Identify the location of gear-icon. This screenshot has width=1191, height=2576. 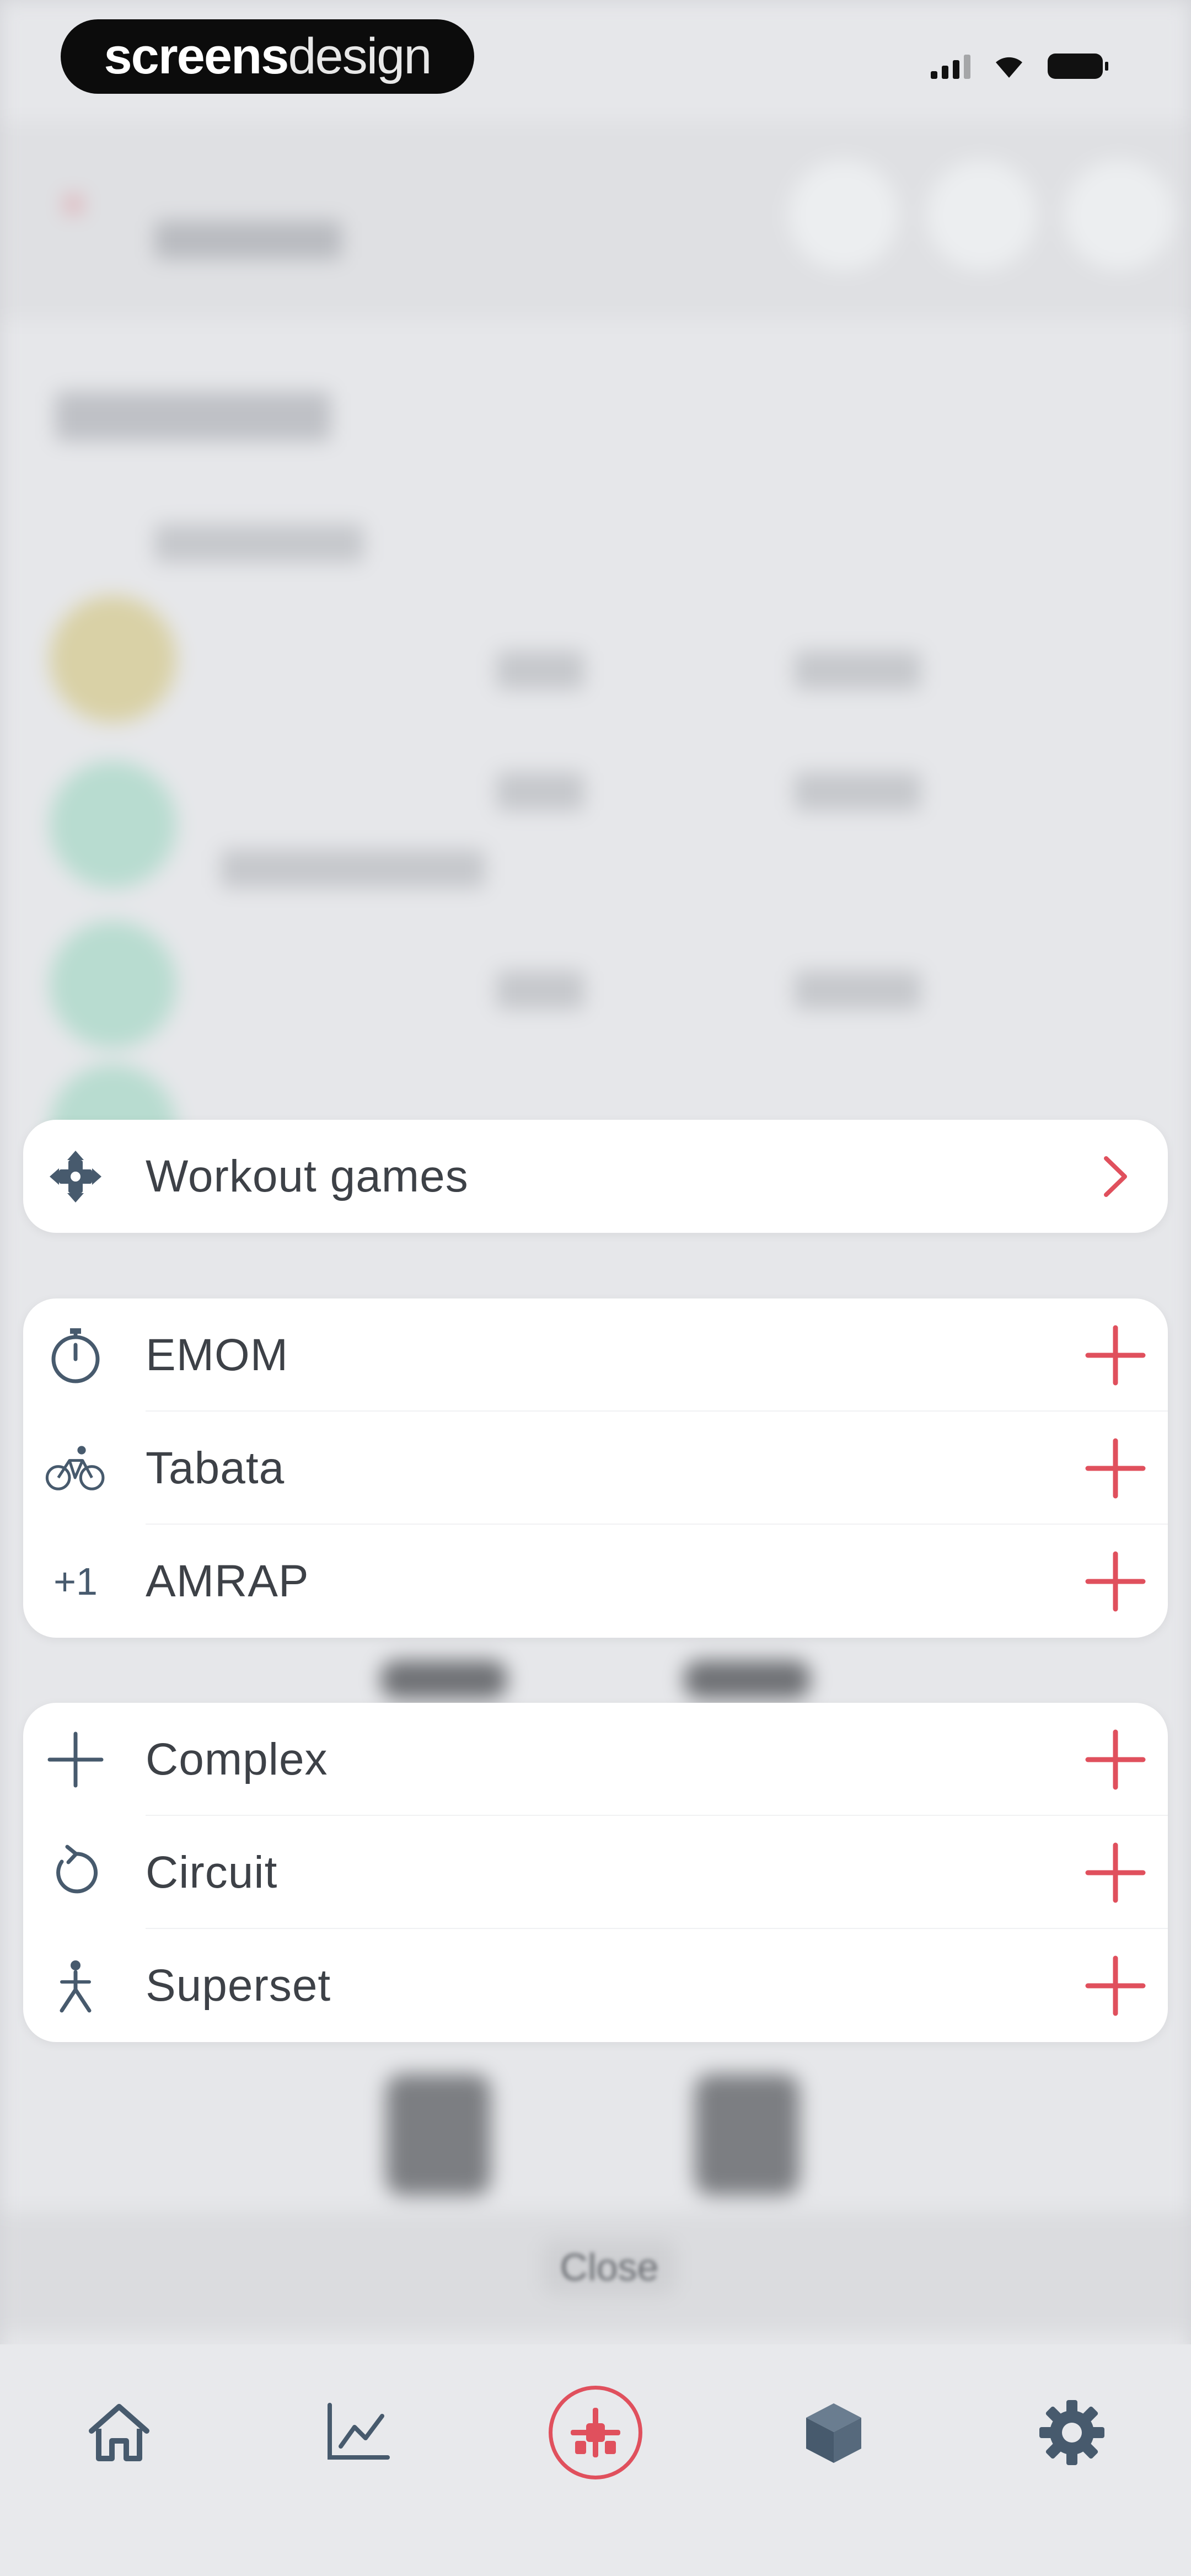
(1071, 2432).